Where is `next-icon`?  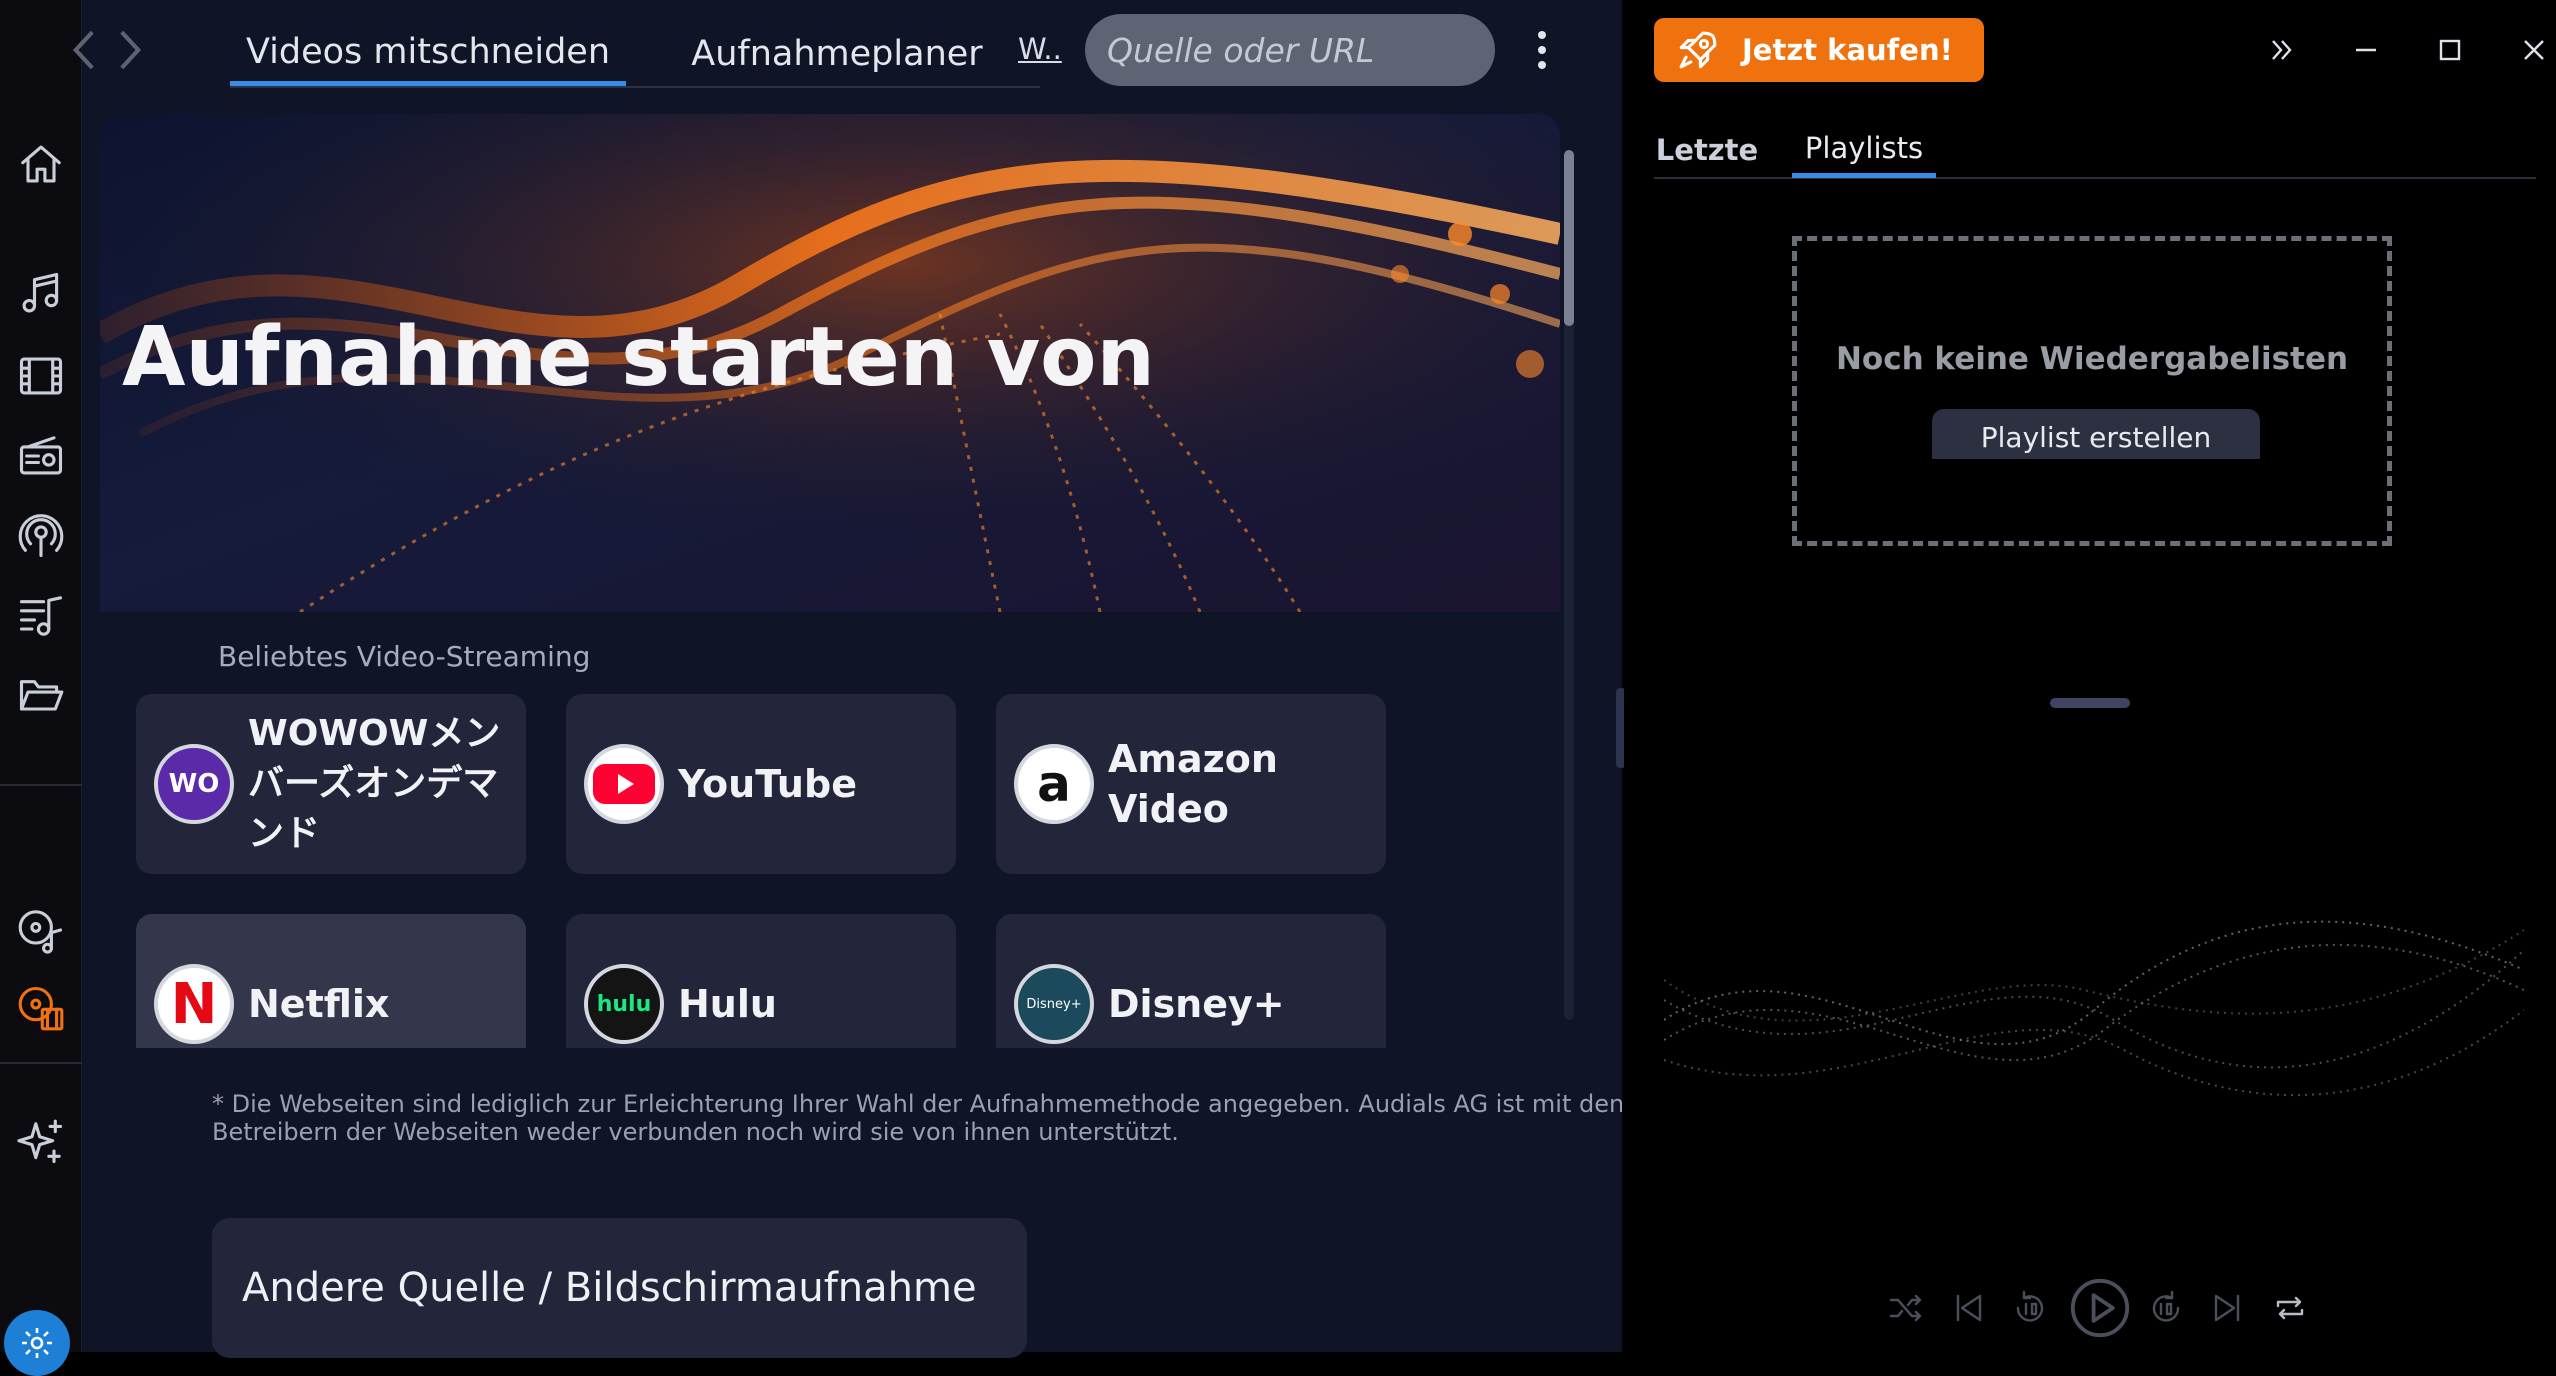
next-icon is located at coordinates (2228, 1308).